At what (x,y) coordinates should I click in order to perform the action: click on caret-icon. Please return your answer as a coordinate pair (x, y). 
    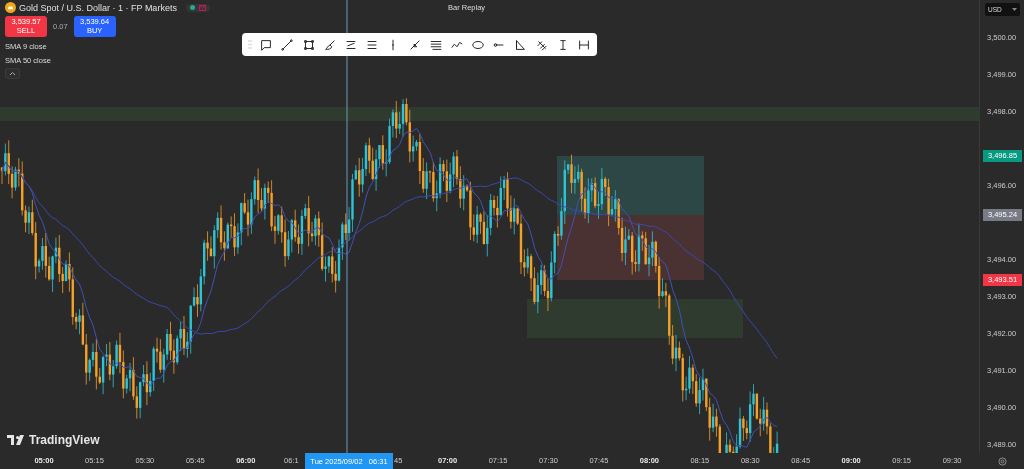
    Looking at the image, I should click on (1014, 9).